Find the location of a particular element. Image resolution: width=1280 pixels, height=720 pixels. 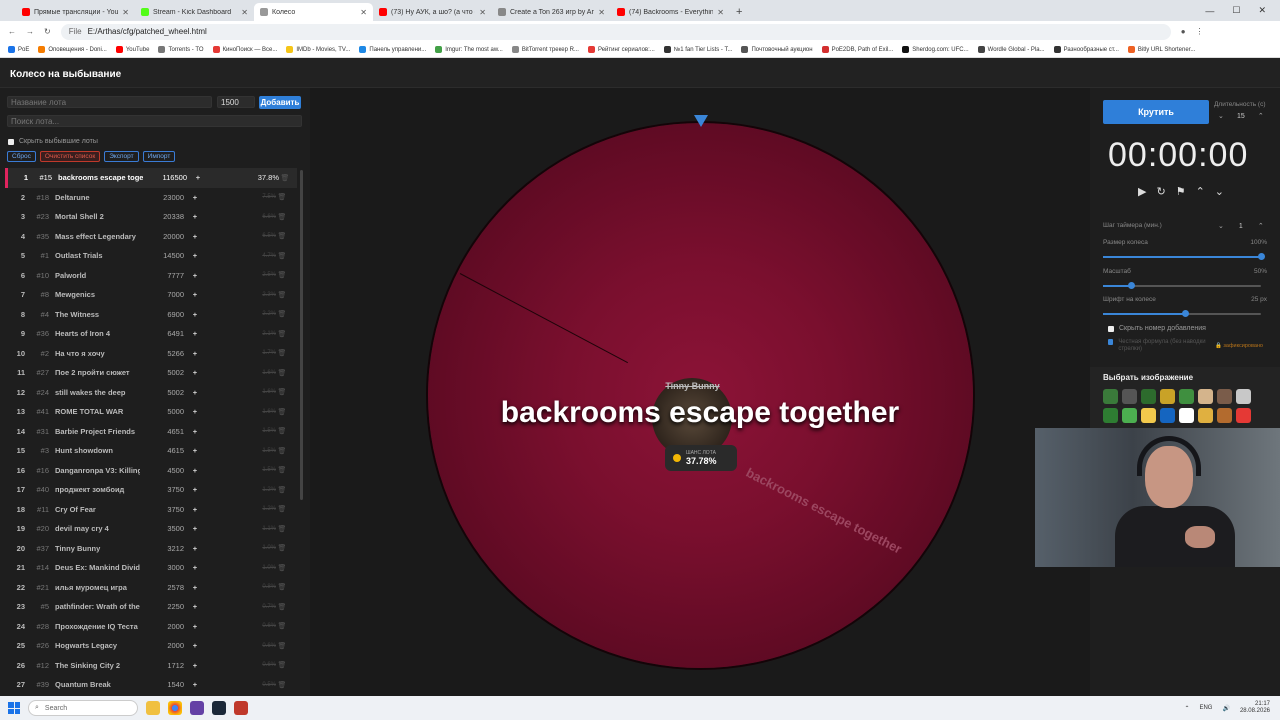

lot-amount: 3500 is located at coordinates (162, 528).